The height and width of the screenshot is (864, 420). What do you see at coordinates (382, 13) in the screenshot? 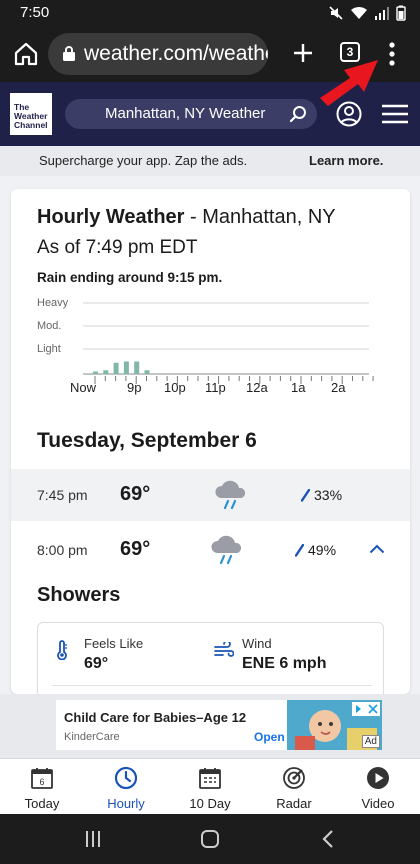
I see `signal-icon` at bounding box center [382, 13].